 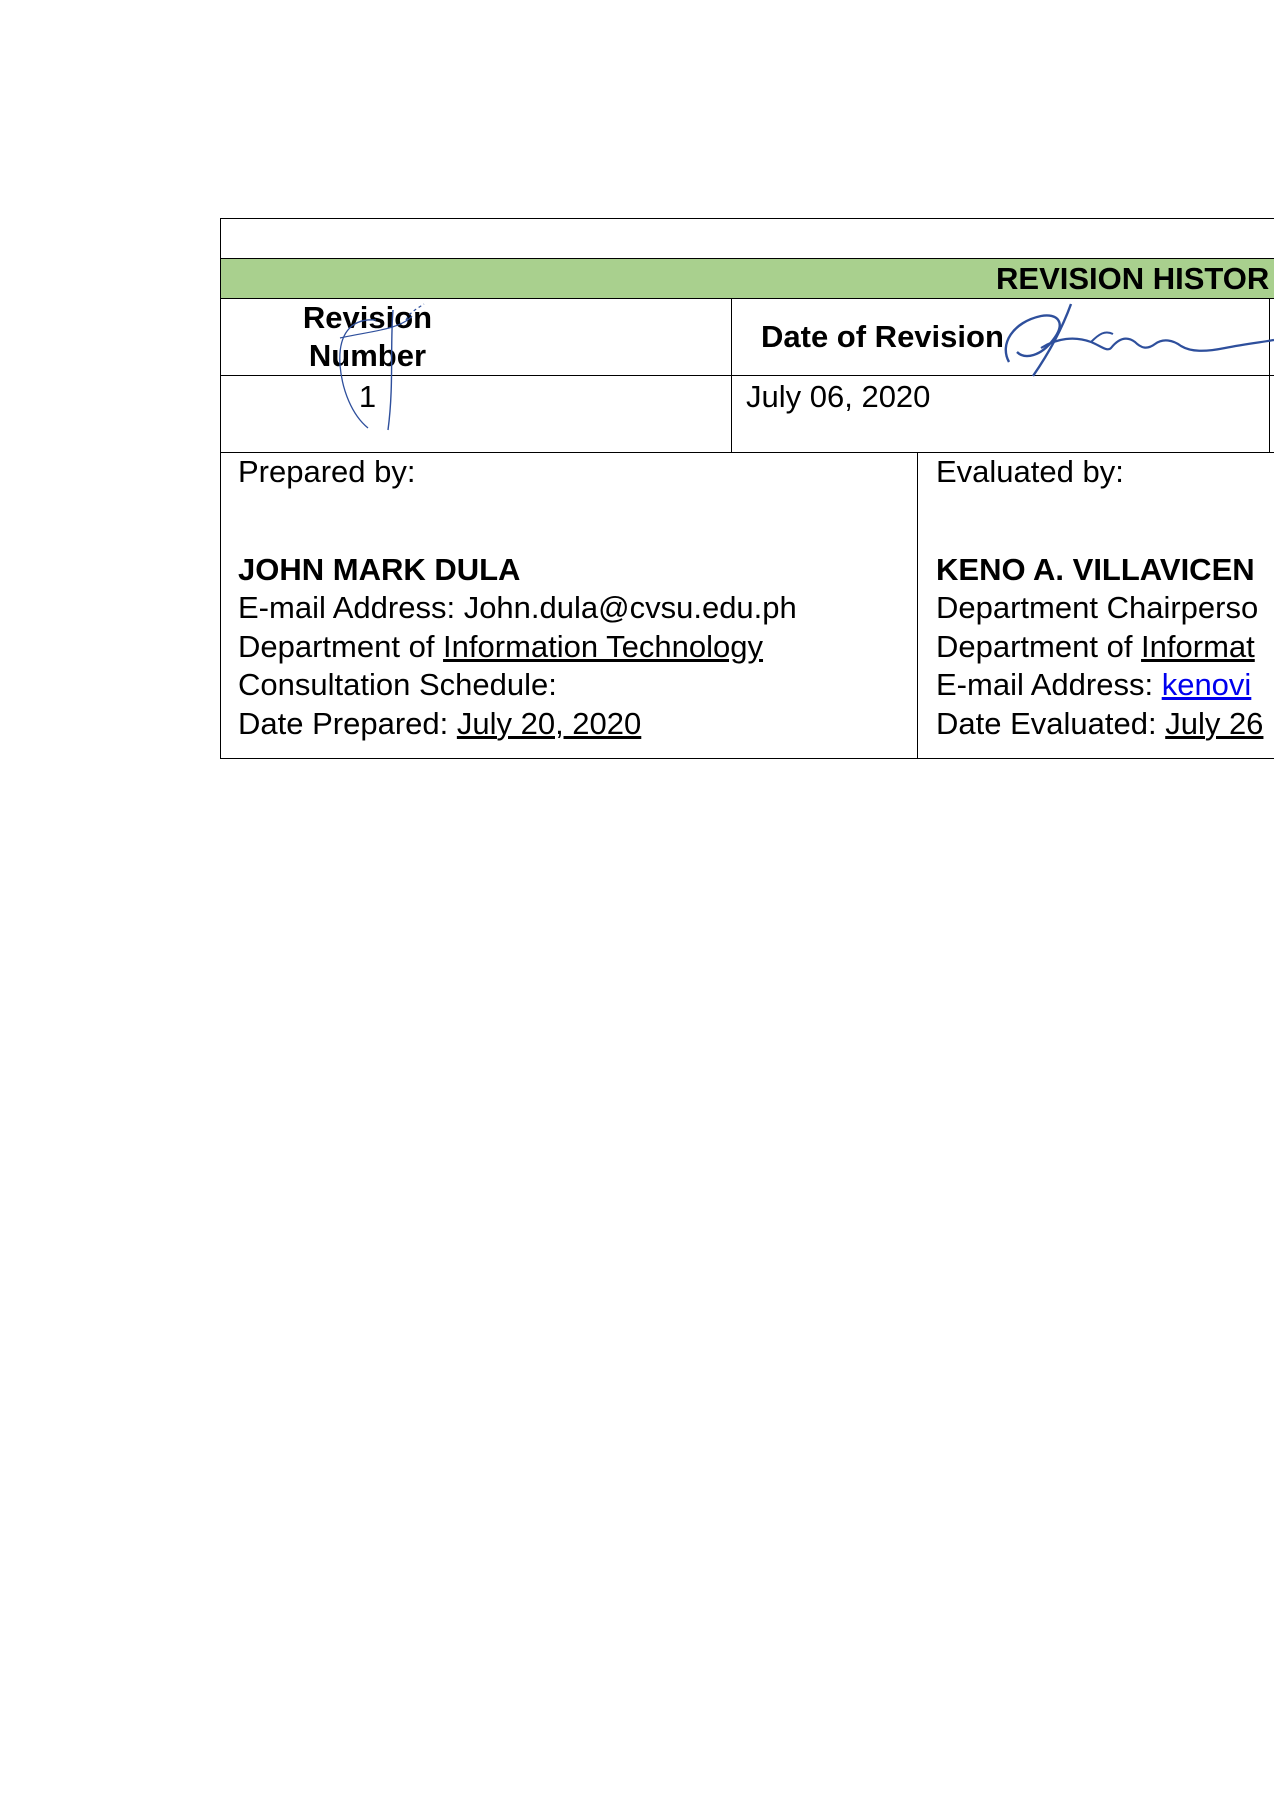 What do you see at coordinates (379, 569) in the screenshot?
I see `preparer-name: JOHN MARK DULA` at bounding box center [379, 569].